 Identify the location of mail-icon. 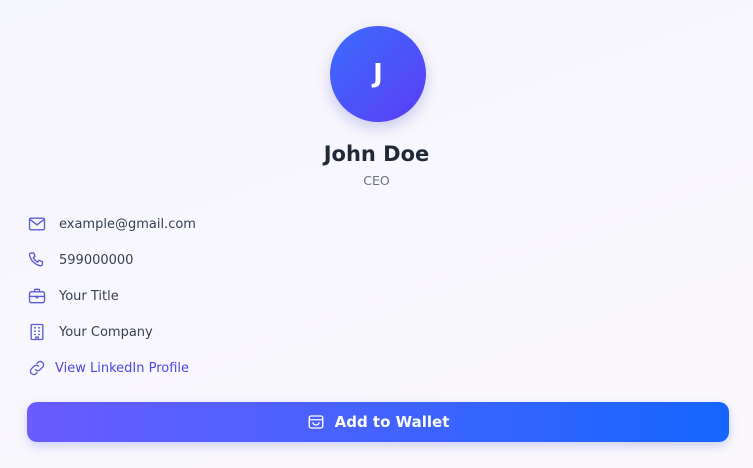
(37, 224).